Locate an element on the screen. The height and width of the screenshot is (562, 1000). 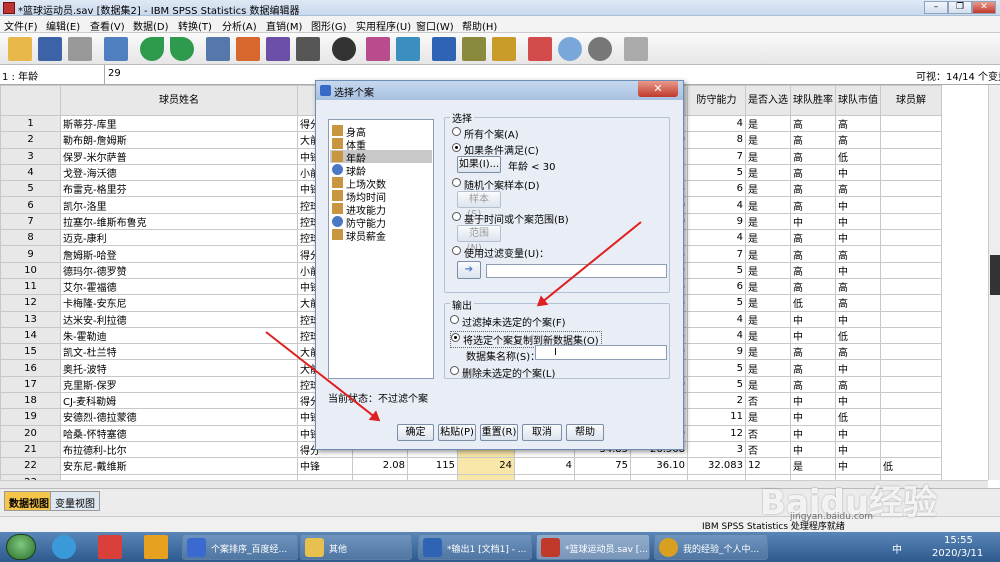
table-cell: 8 is located at coordinates (716, 140).